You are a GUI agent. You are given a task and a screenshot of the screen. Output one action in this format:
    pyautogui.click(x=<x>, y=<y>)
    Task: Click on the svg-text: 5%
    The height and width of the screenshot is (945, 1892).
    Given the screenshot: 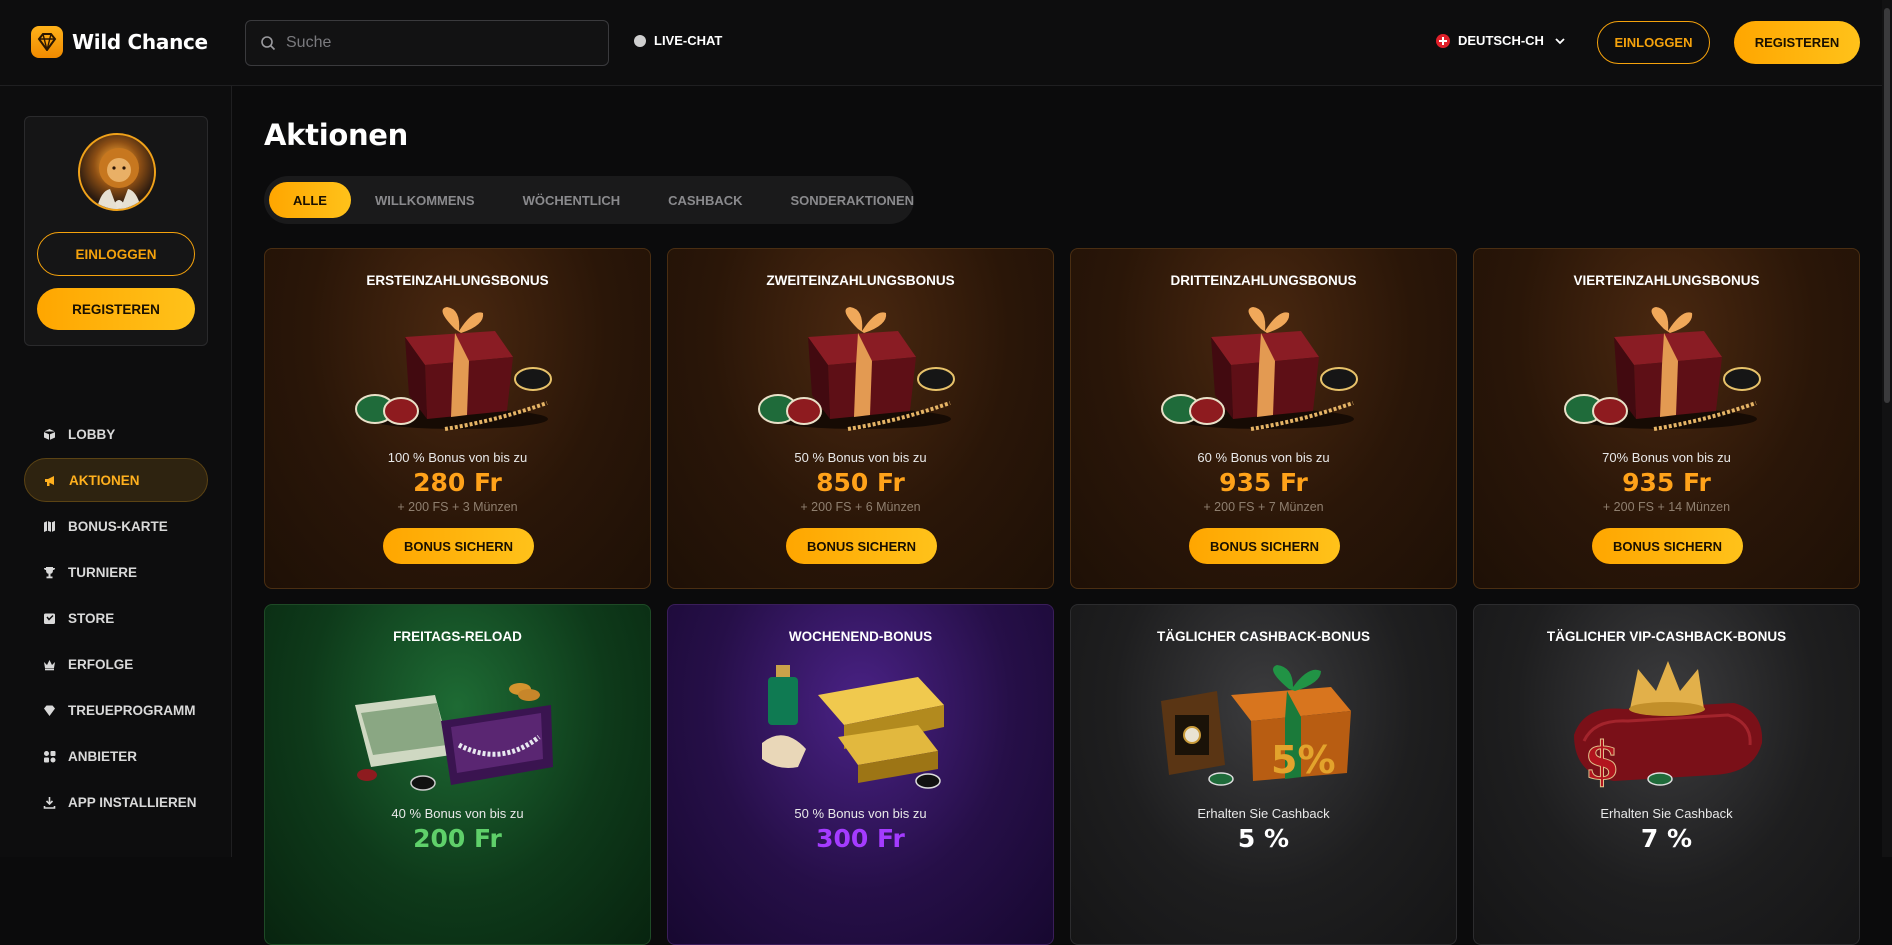 What is the action you would take?
    pyautogui.click(x=1303, y=760)
    